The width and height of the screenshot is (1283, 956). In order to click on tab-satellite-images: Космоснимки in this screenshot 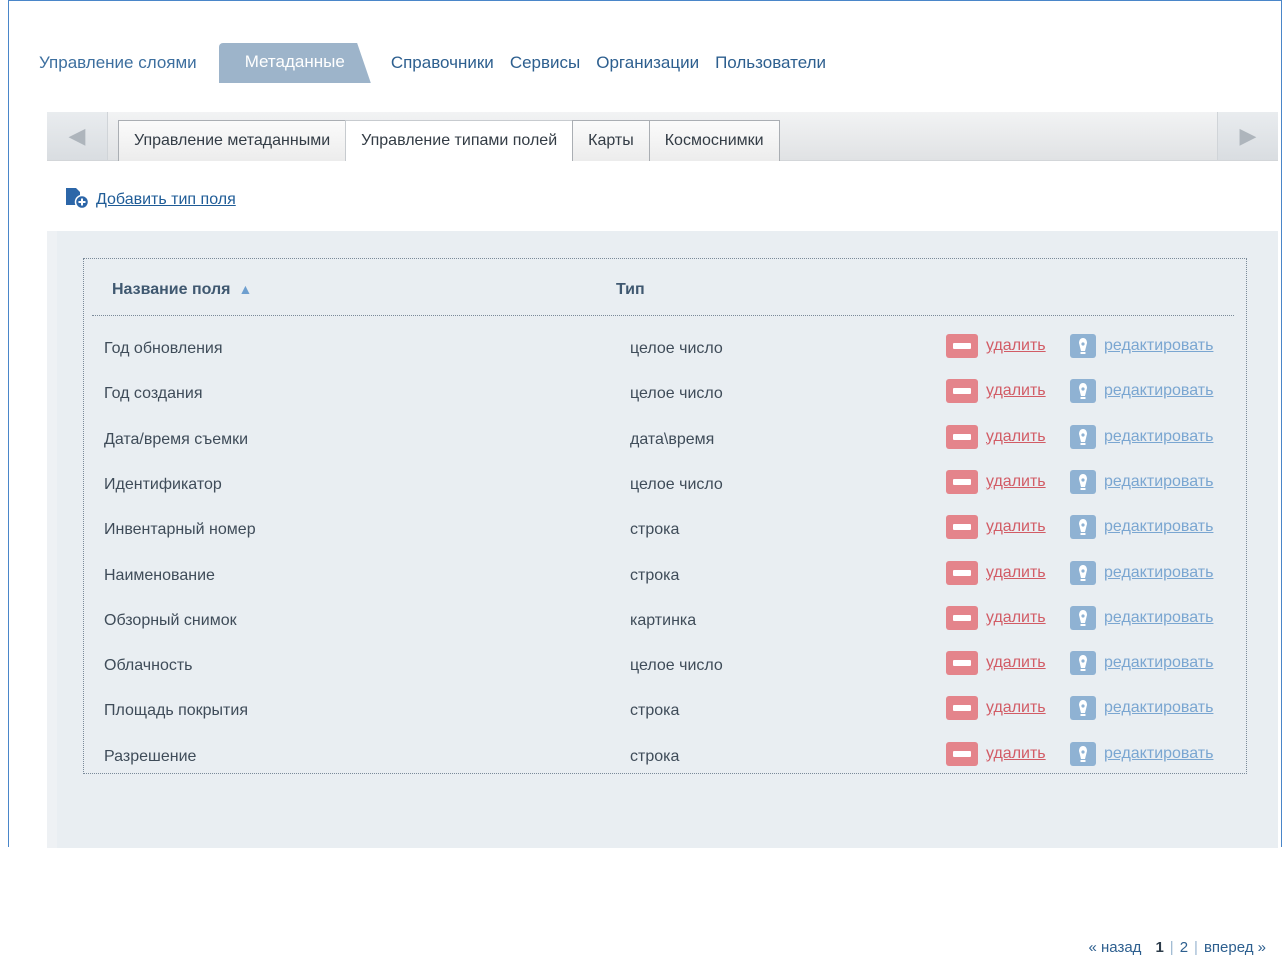, I will do `click(714, 140)`.